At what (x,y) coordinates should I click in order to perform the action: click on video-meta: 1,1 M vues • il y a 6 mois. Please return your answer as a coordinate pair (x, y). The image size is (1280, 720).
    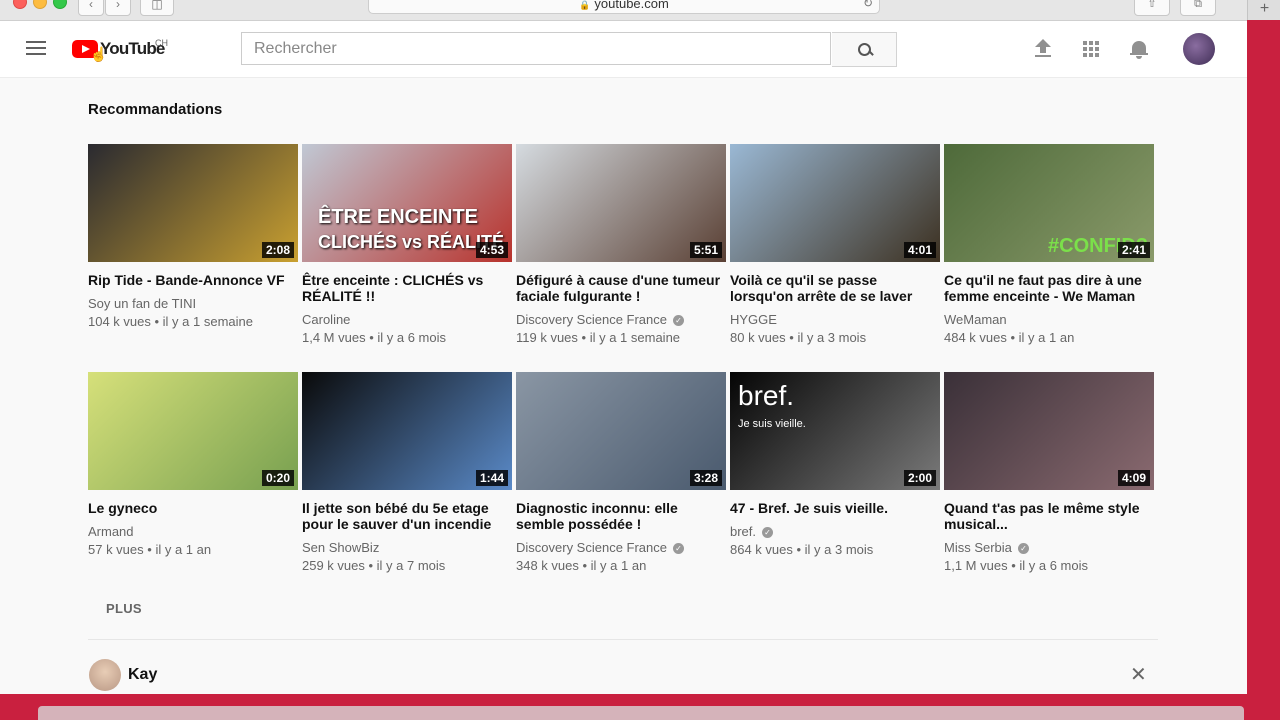
    Looking at the image, I should click on (1049, 566).